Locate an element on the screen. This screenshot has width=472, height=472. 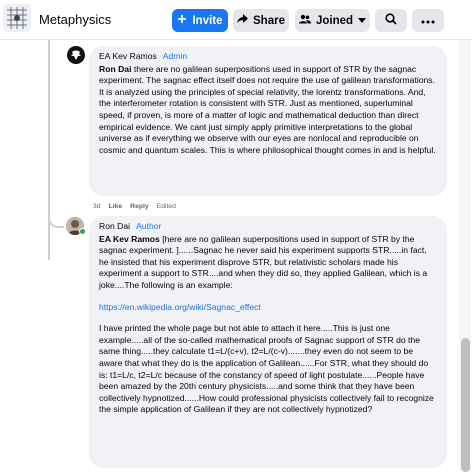
joined-label: Joined is located at coordinates (334, 20).